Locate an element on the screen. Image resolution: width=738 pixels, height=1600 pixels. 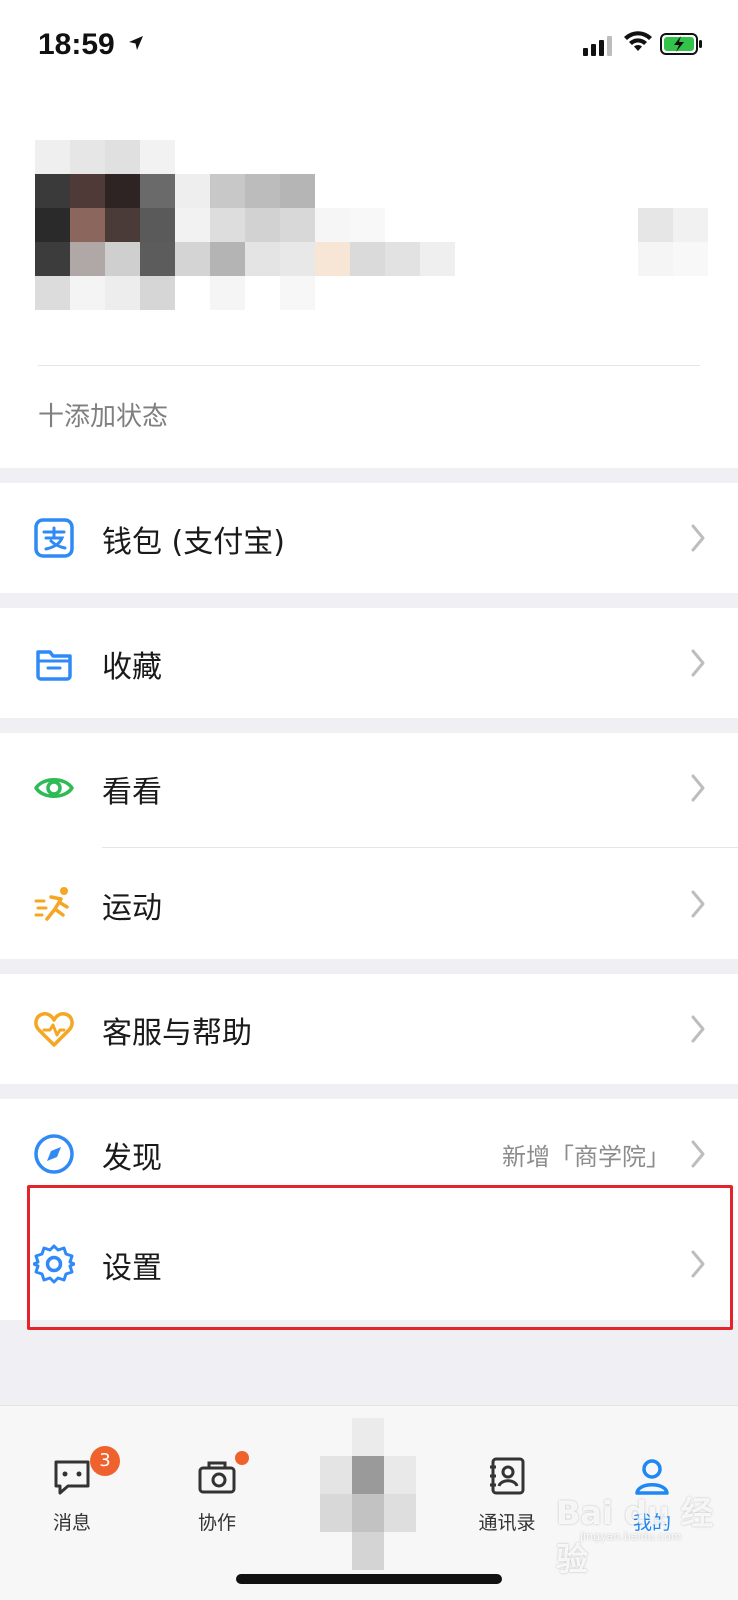
alipay-icon is located at coordinates (54, 538).